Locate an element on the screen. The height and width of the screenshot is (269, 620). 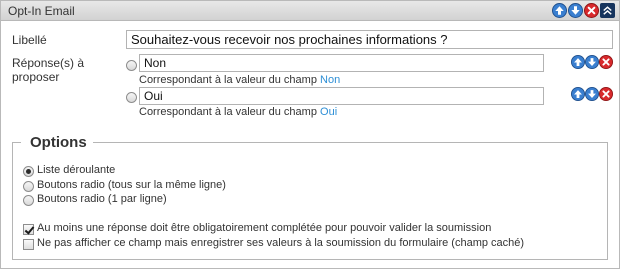
hidden-field-checkbox is located at coordinates (28, 244).